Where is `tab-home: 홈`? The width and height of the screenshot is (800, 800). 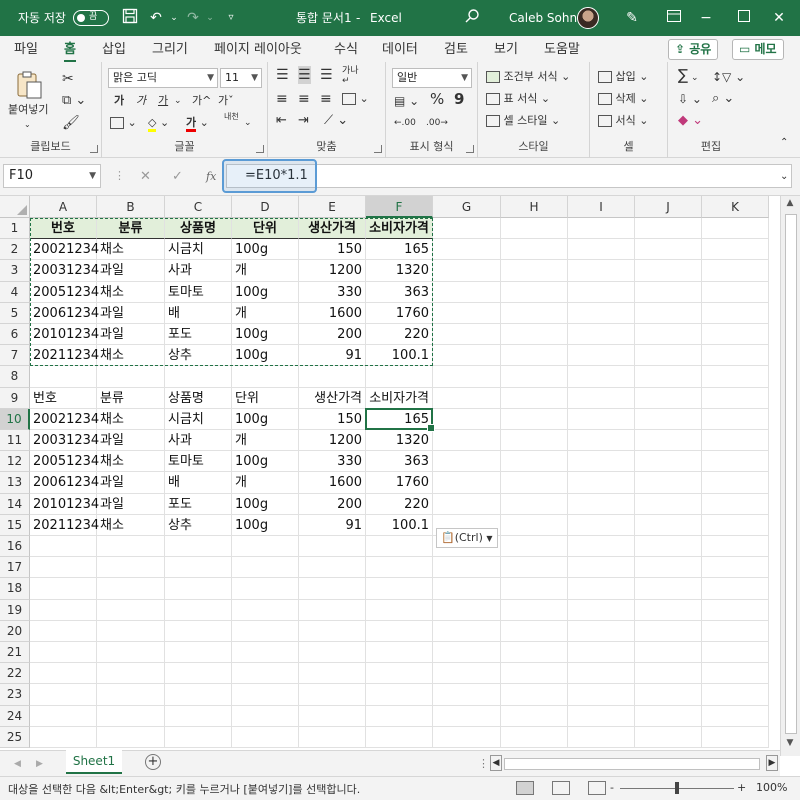
tab-home: 홈 is located at coordinates (70, 51).